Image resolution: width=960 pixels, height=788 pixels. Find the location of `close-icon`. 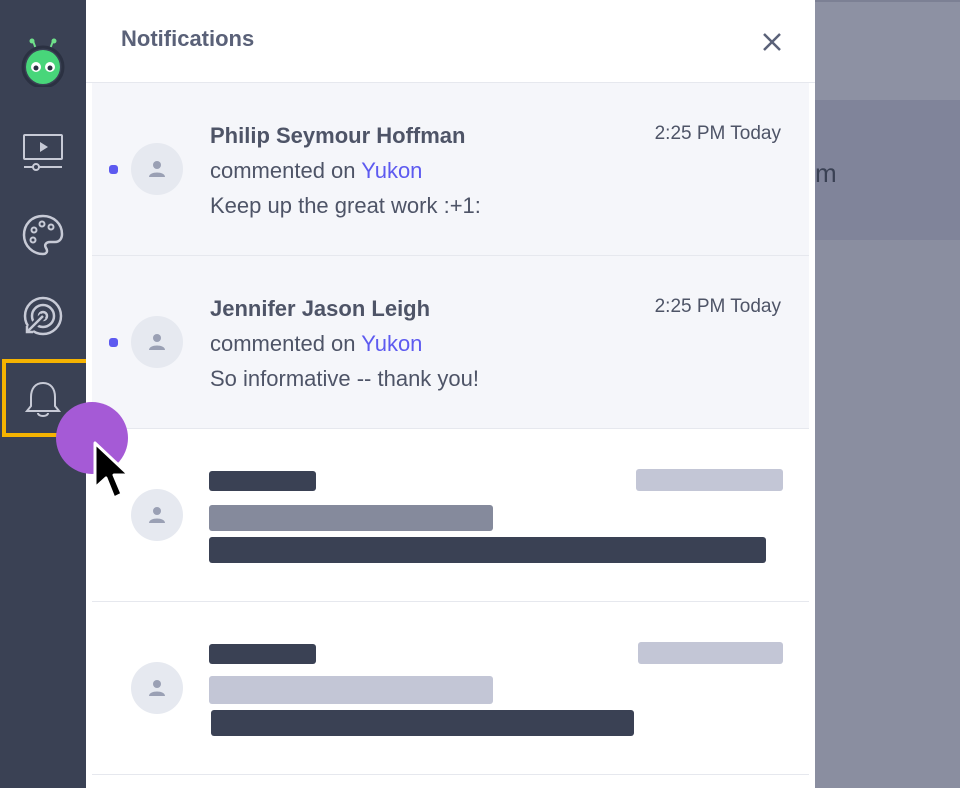

close-icon is located at coordinates (772, 42).